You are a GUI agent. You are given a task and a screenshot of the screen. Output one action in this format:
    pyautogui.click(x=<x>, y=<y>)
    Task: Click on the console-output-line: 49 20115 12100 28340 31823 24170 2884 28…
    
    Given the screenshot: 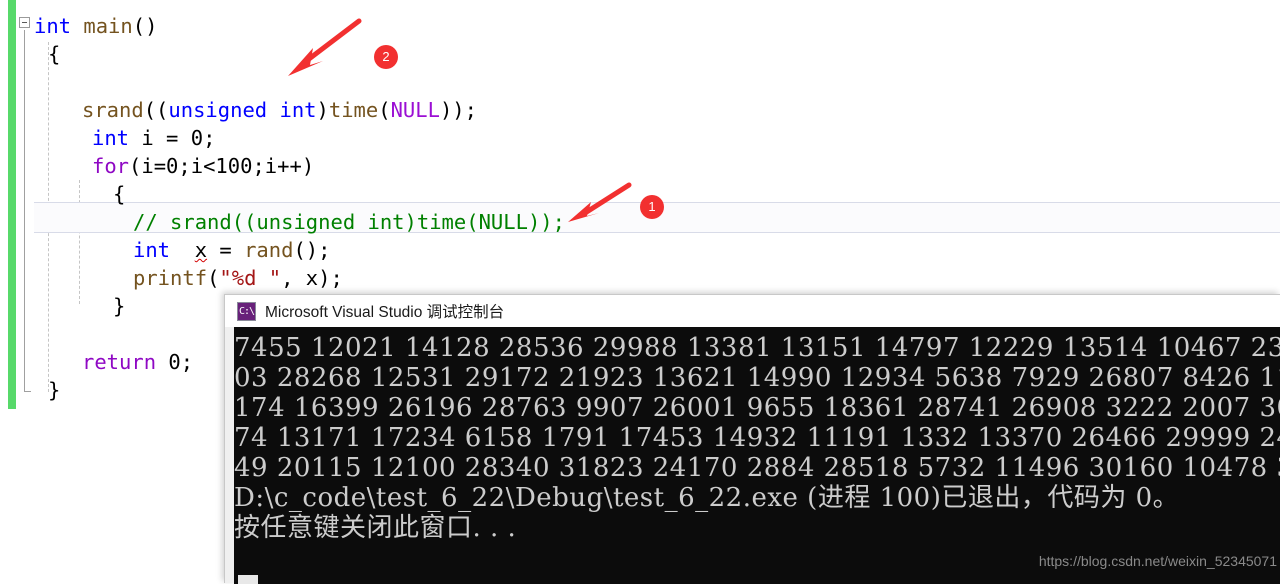 What is the action you would take?
    pyautogui.click(x=757, y=468)
    